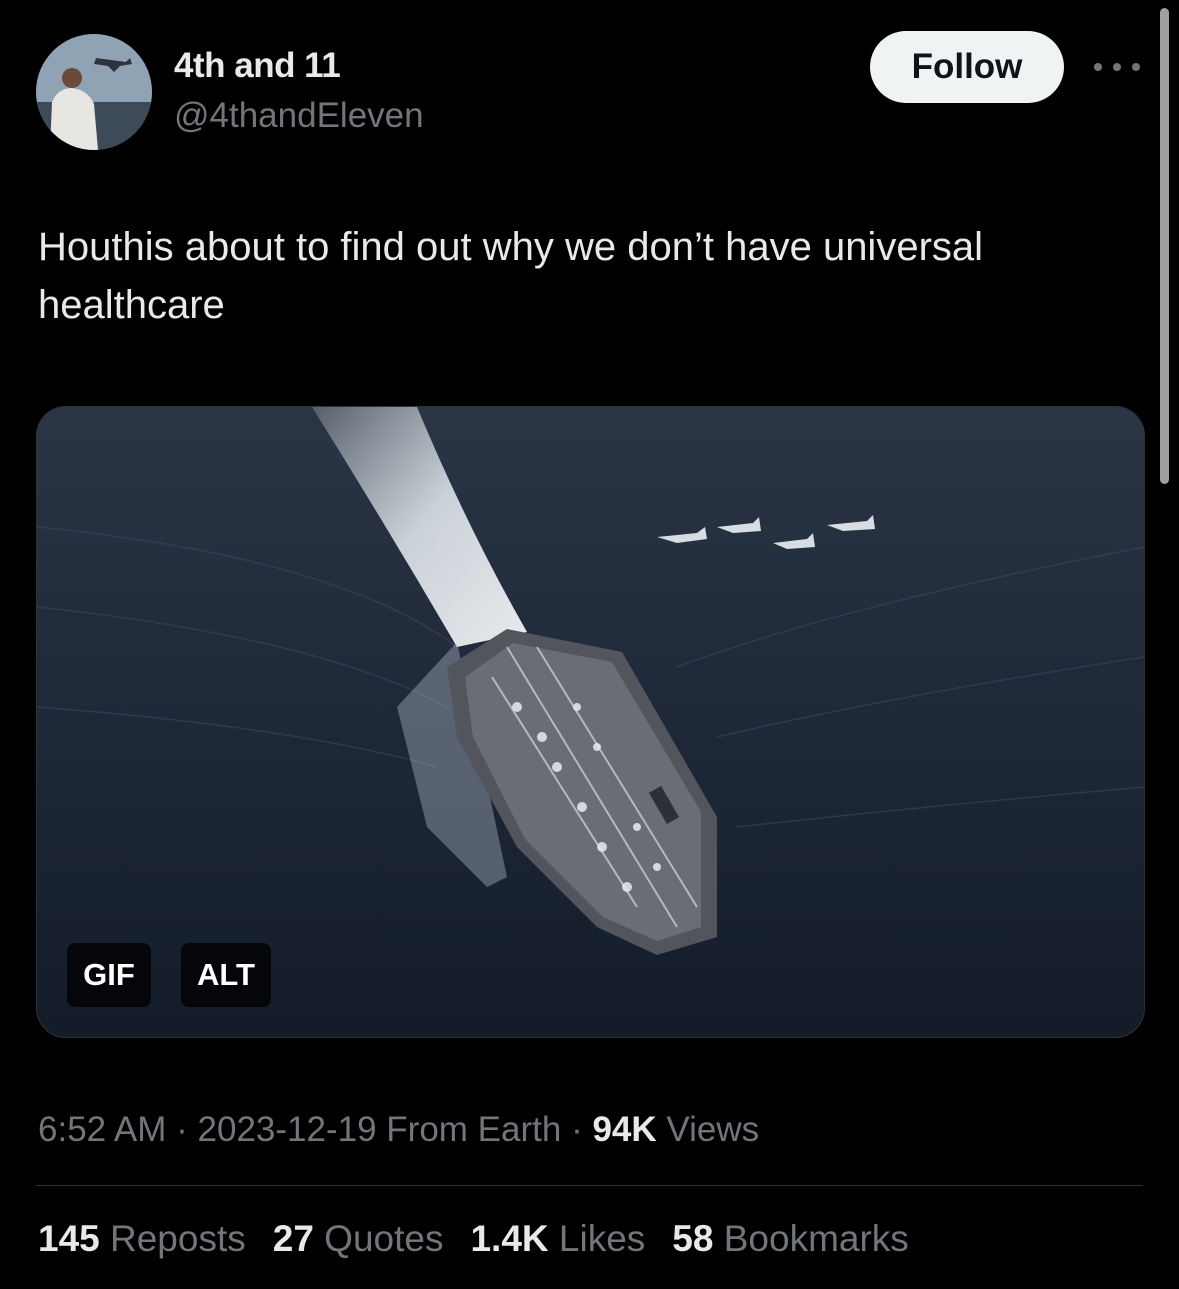 The width and height of the screenshot is (1179, 1289). I want to click on likes-count: 1.4K, so click(509, 1238).